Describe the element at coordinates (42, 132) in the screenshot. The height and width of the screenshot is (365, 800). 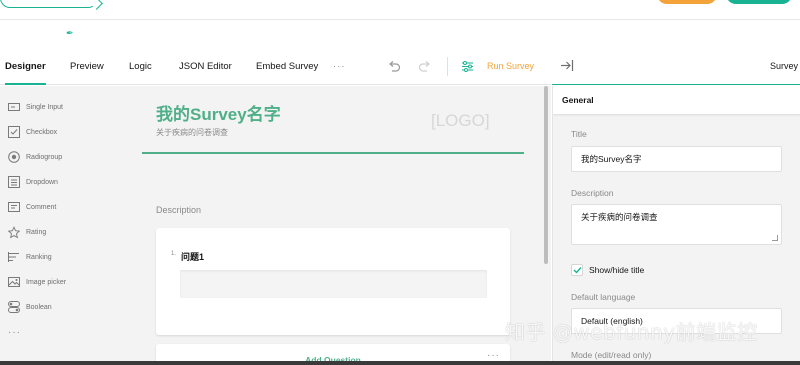
I see `toolbox-item-label: Checkbox` at that location.